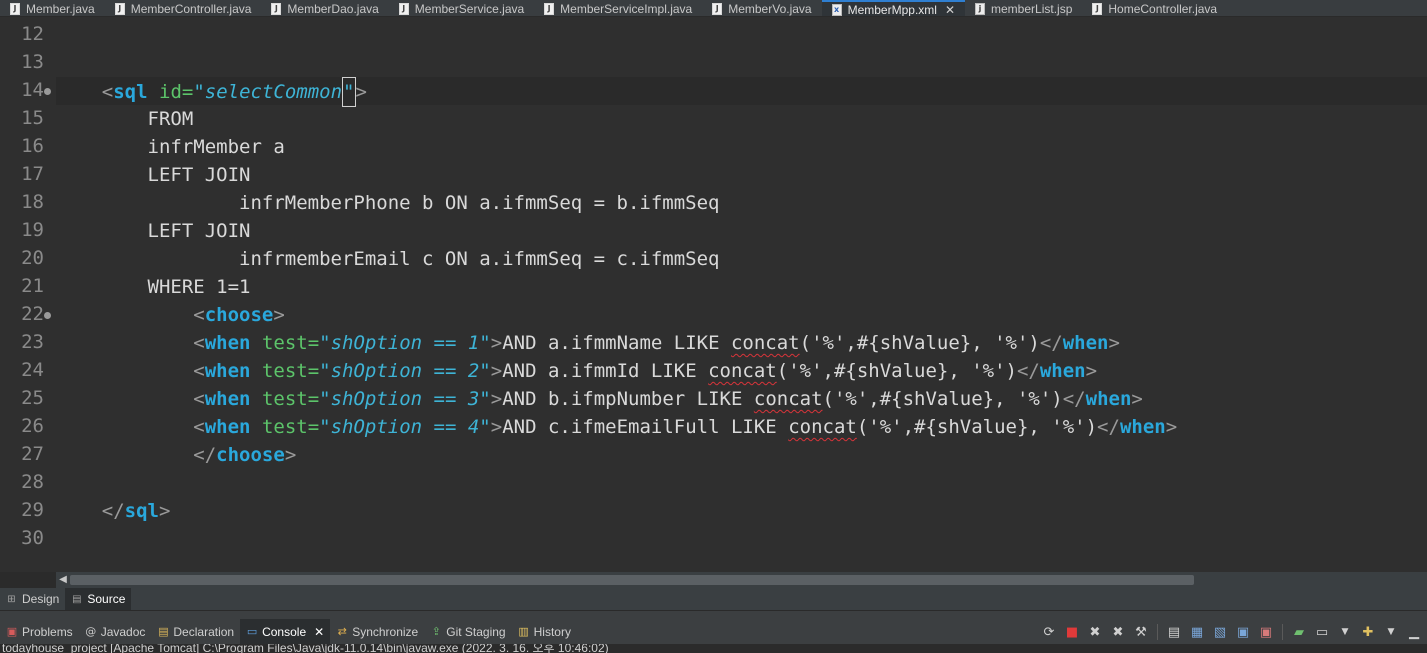 This screenshot has width=1427, height=653. Describe the element at coordinates (377, 632) in the screenshot. I see `tab-synchronize: ⇄ Synchronize` at that location.